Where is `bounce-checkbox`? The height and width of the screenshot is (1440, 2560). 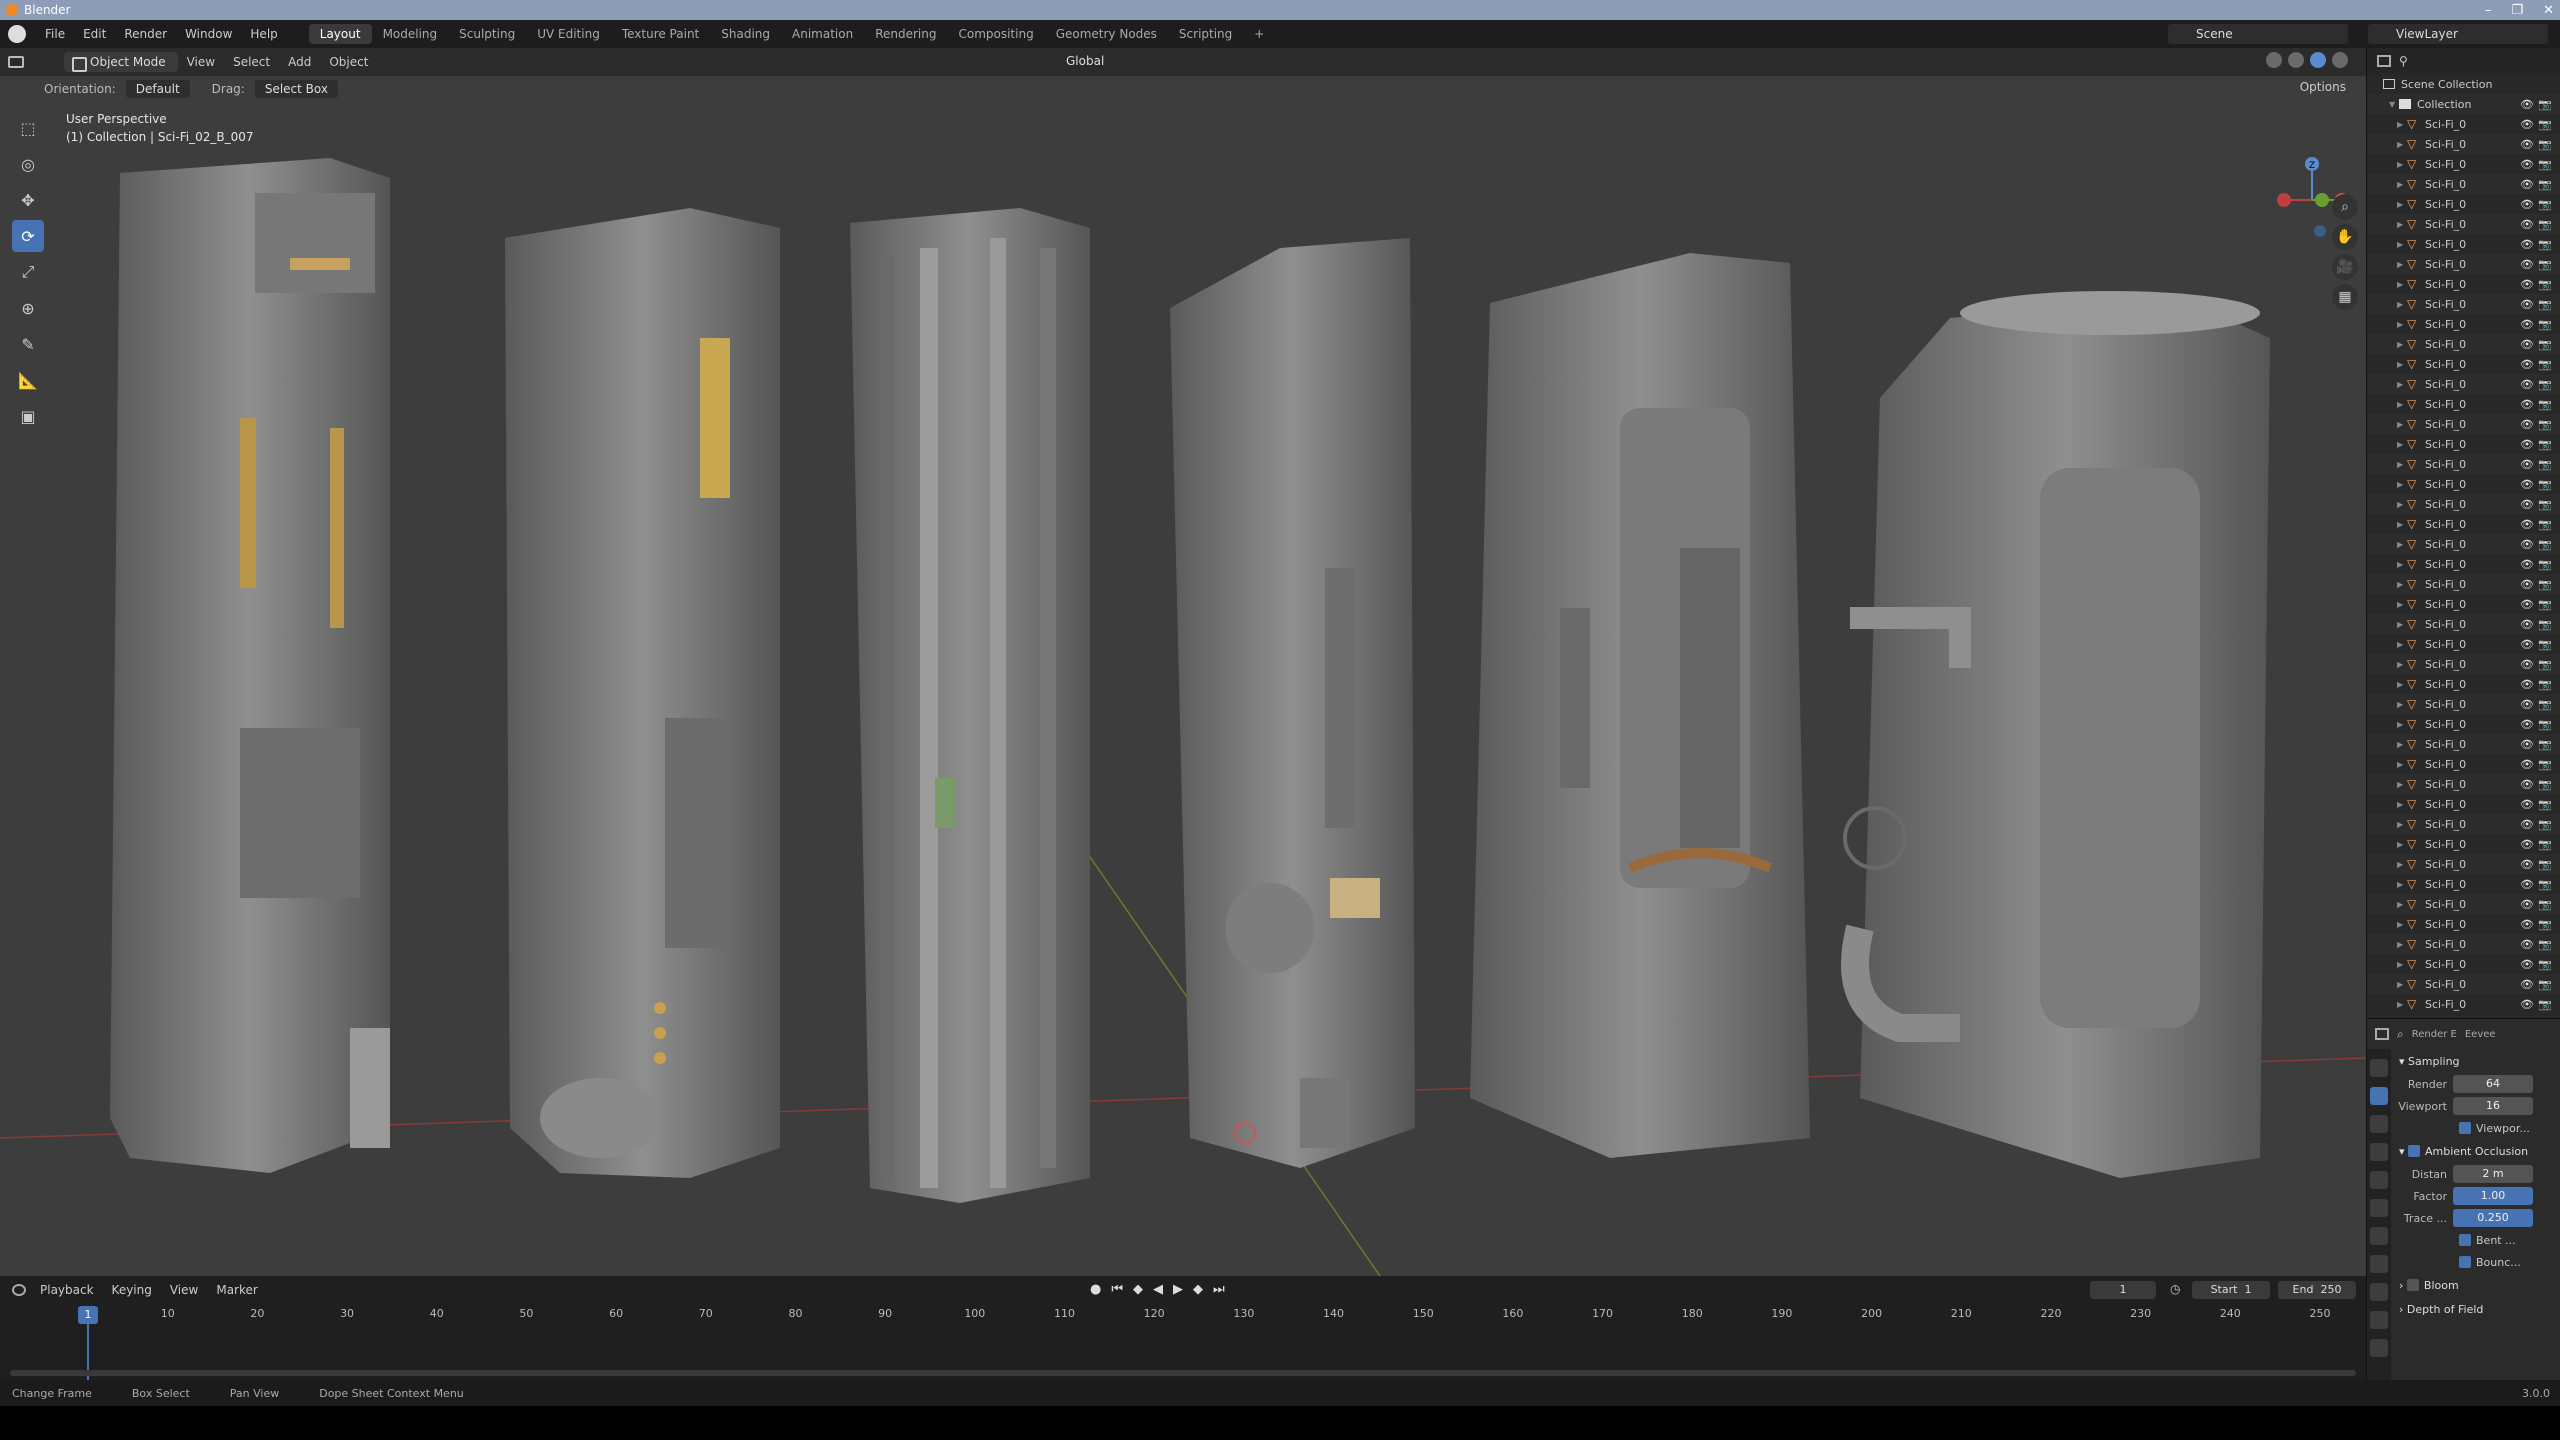 bounce-checkbox is located at coordinates (2465, 1262).